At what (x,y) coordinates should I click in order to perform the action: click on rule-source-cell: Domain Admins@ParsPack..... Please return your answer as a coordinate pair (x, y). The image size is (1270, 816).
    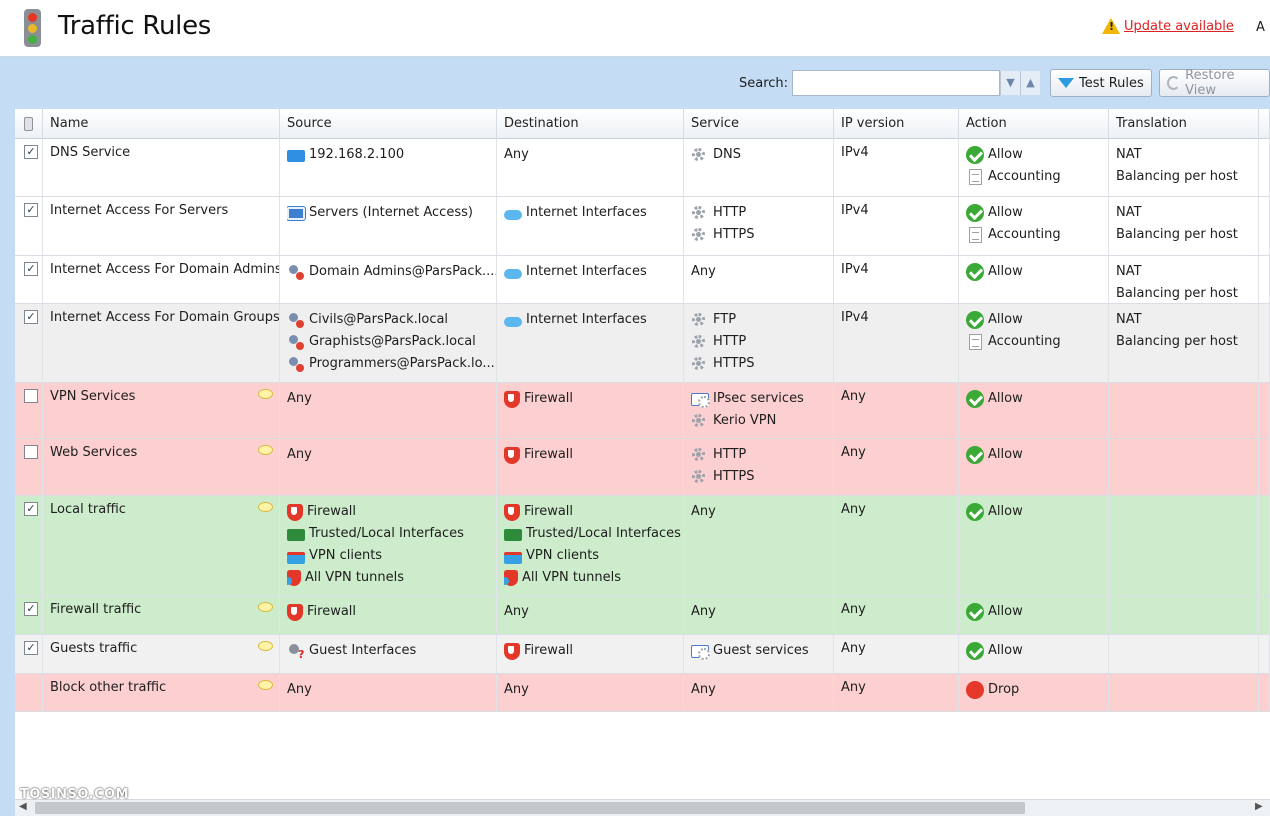
    Looking at the image, I should click on (388, 279).